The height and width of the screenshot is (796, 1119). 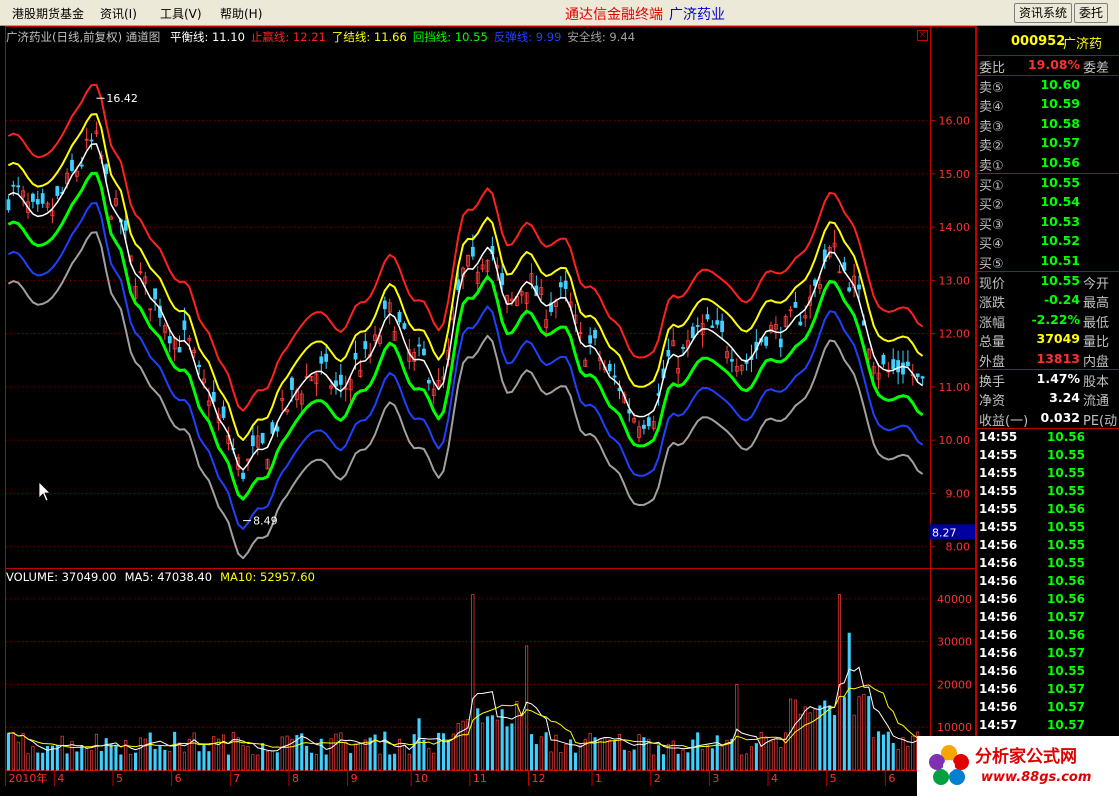 What do you see at coordinates (1096, 323) in the screenshot?
I see `stat-row-extra-label: 最低` at bounding box center [1096, 323].